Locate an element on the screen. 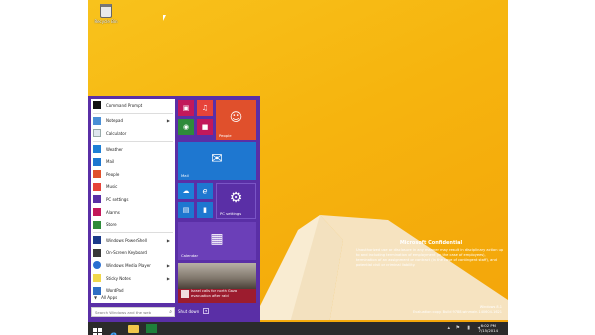  app-item-windows-media-player: Windows Media Player ▶ is located at coordinates (133, 265).